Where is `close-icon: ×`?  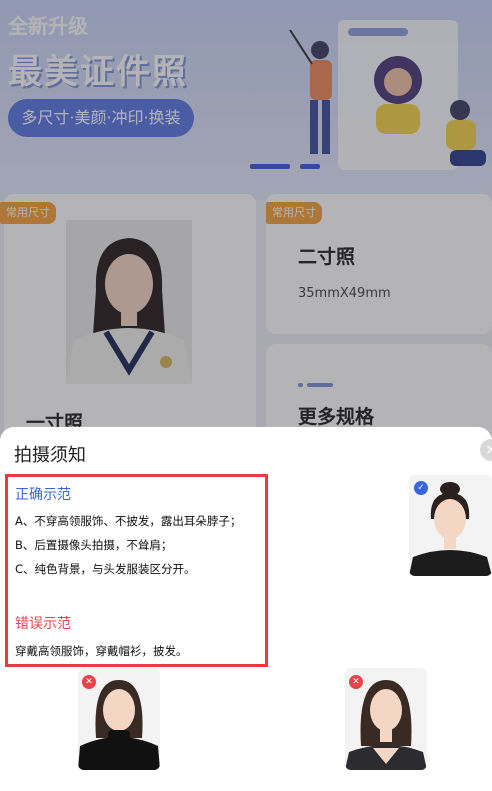
close-icon: × is located at coordinates (486, 450).